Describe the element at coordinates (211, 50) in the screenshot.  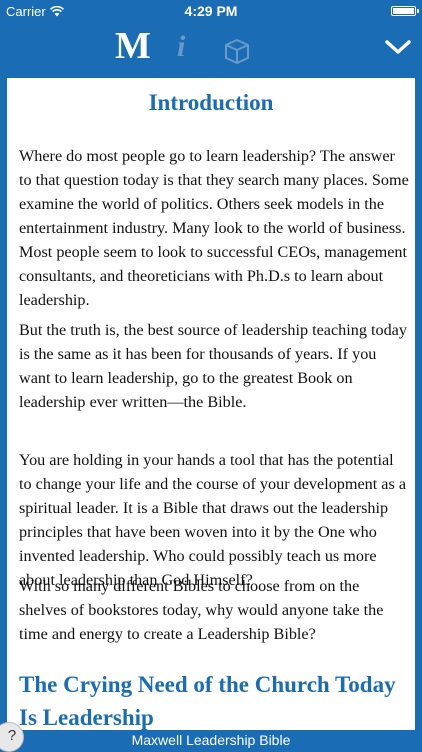
I see `toolbar: M i` at that location.